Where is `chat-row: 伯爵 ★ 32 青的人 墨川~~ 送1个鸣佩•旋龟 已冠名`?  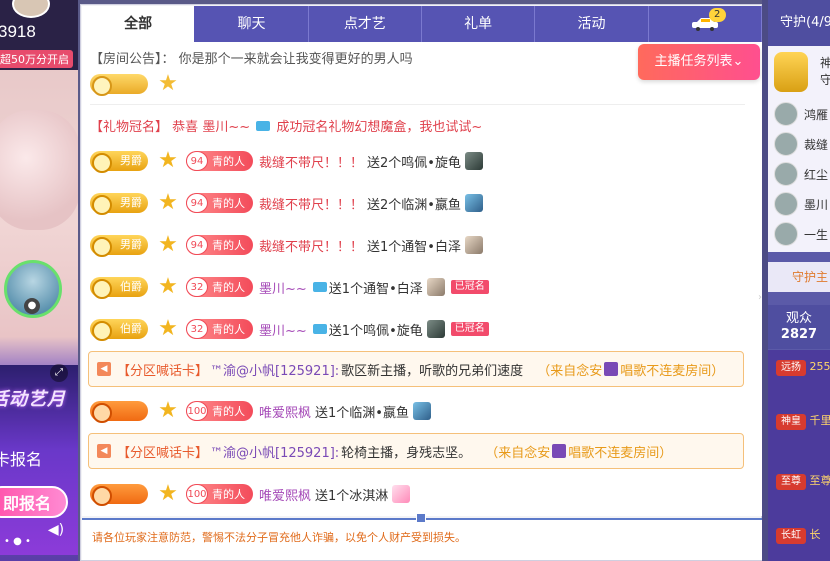 chat-row: 伯爵 ★ 32 青的人 墨川~~ 送1个鸣佩•旋龟 已冠名 is located at coordinates (289, 329).